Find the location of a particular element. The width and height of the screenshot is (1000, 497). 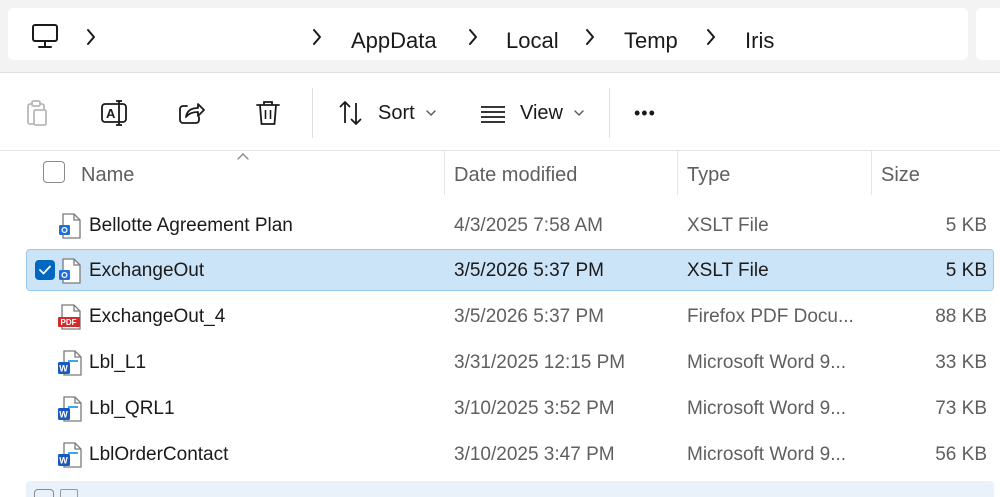

file-date: 3/10/2025 3:47 PM is located at coordinates (534, 454).